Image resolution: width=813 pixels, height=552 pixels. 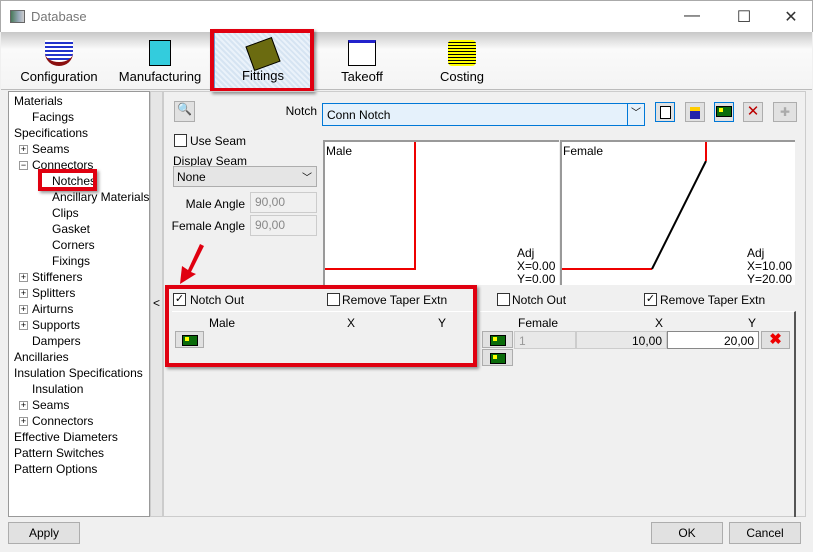 What do you see at coordinates (687, 533) in the screenshot?
I see `ok-button: OK` at bounding box center [687, 533].